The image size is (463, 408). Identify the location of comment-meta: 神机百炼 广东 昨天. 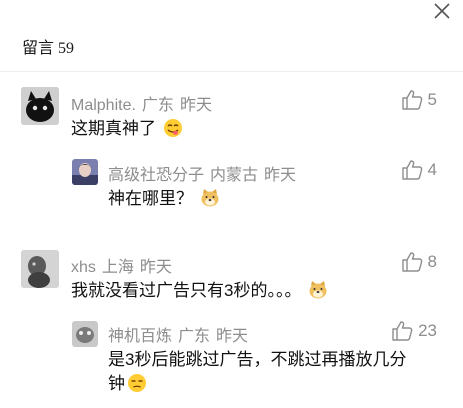
(181, 334).